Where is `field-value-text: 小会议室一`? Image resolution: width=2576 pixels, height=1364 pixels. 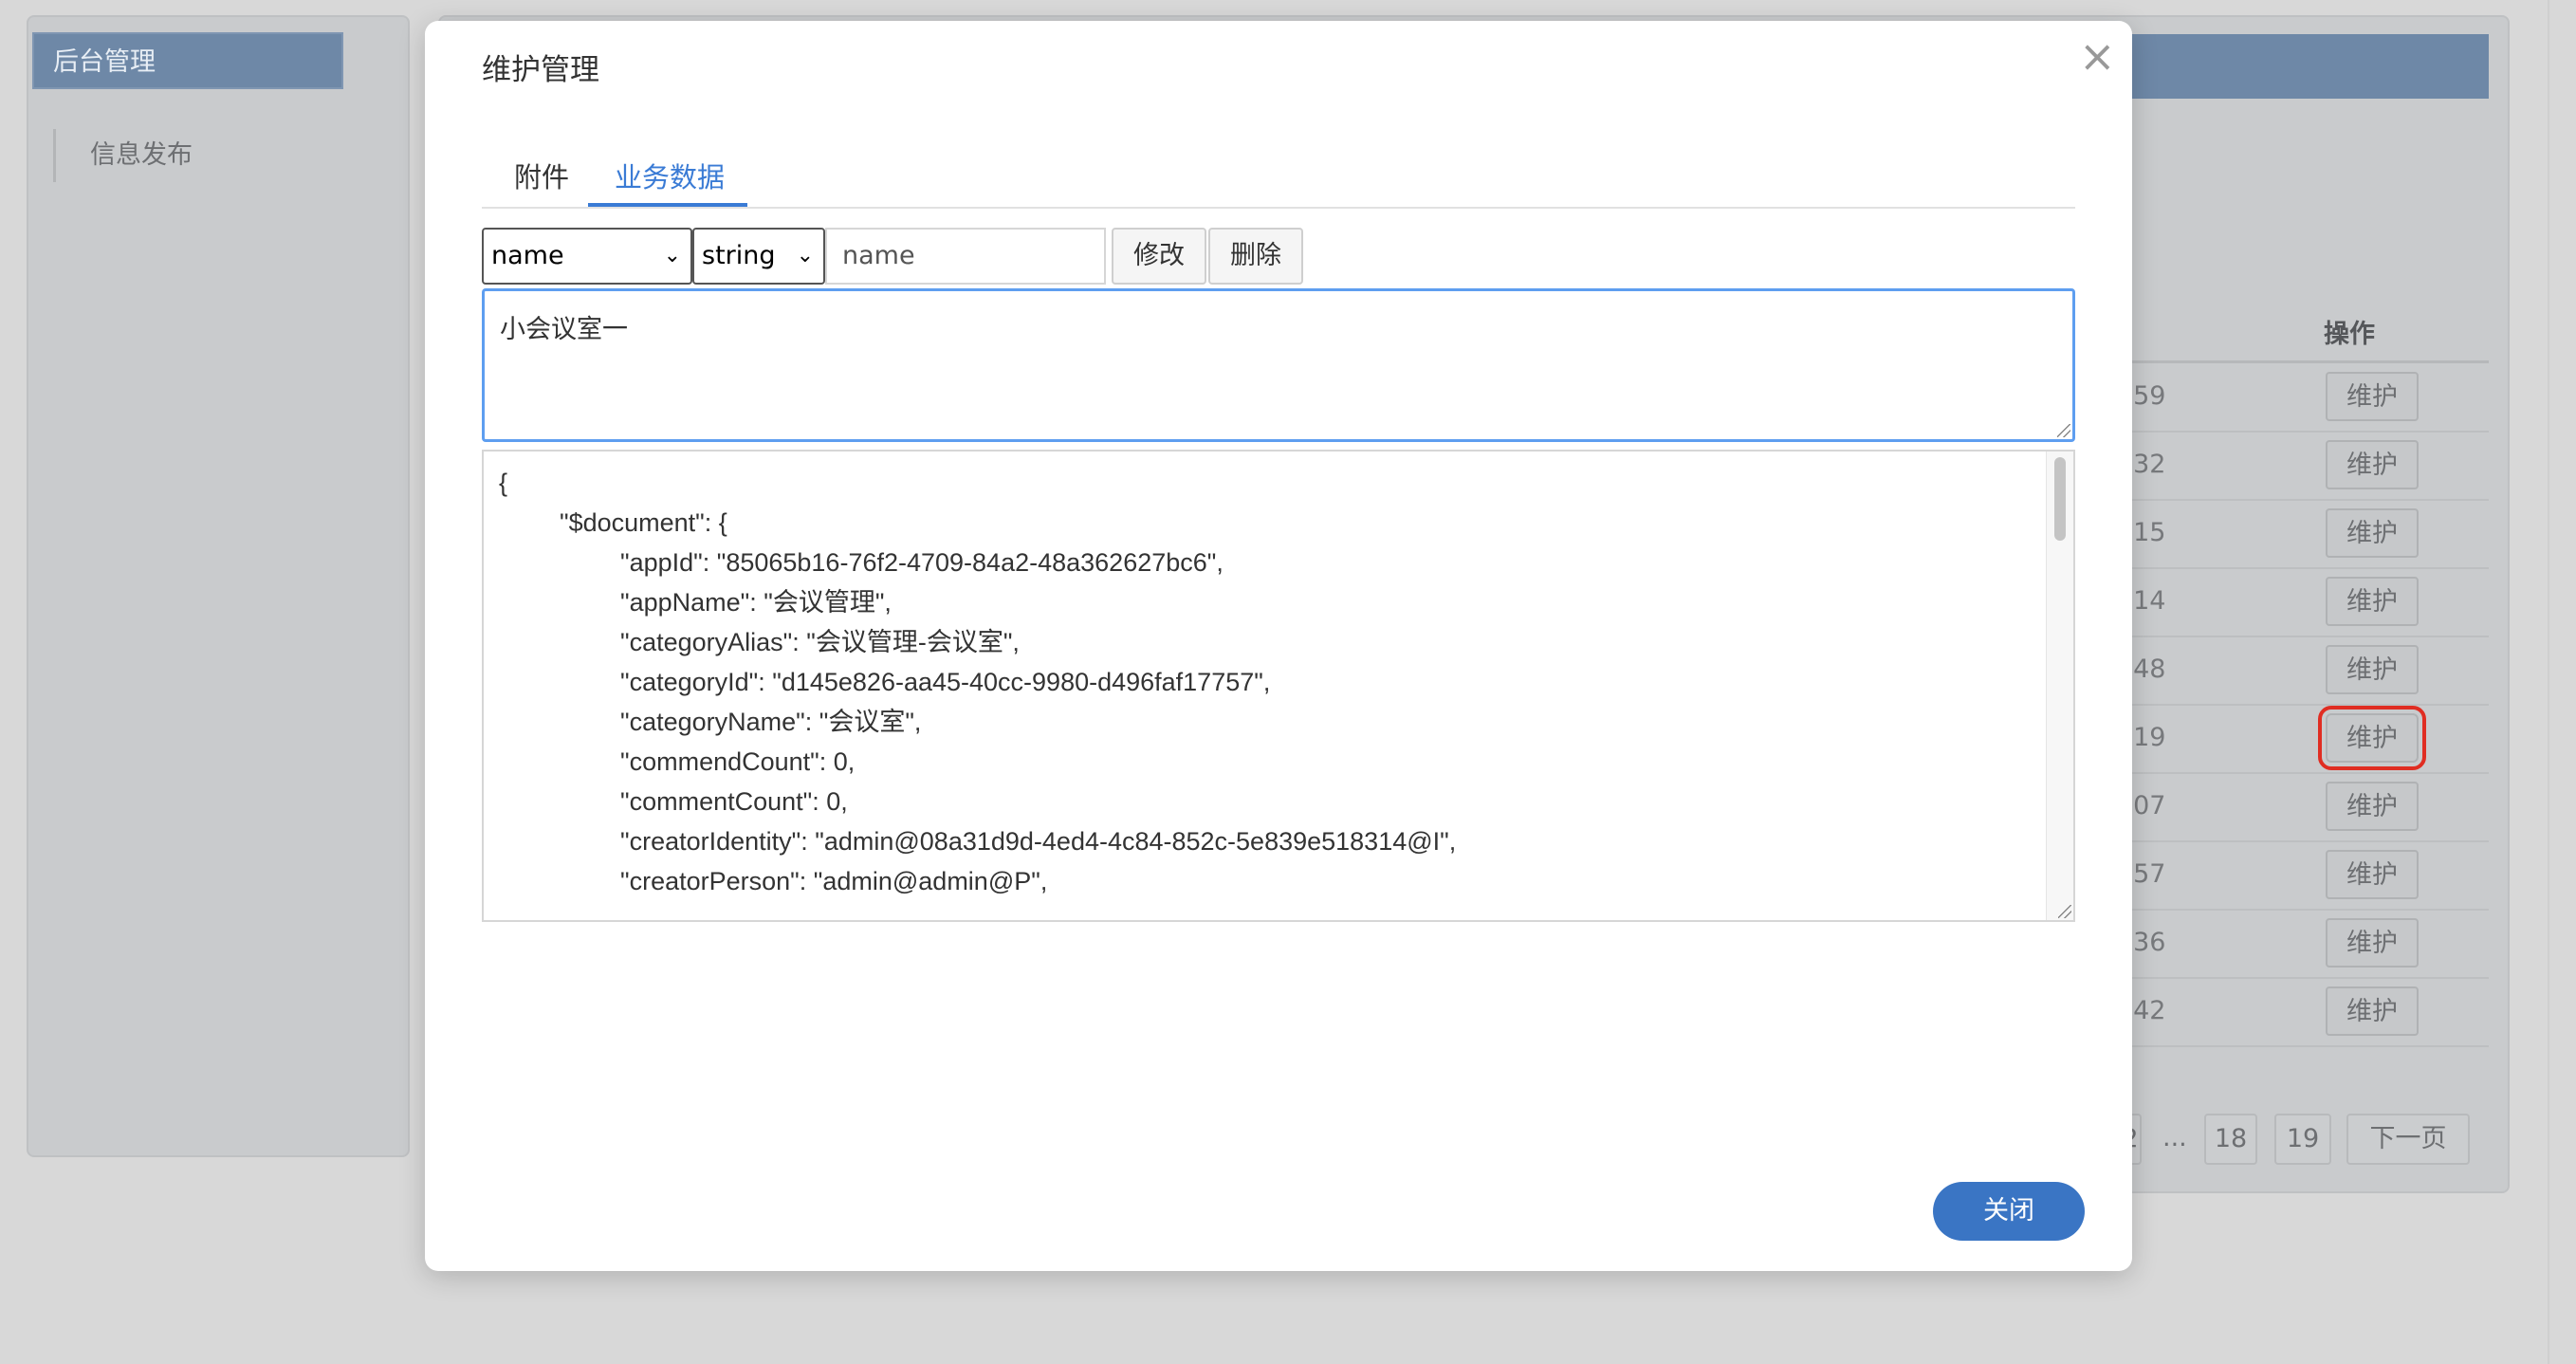 field-value-text: 小会议室一 is located at coordinates (564, 329).